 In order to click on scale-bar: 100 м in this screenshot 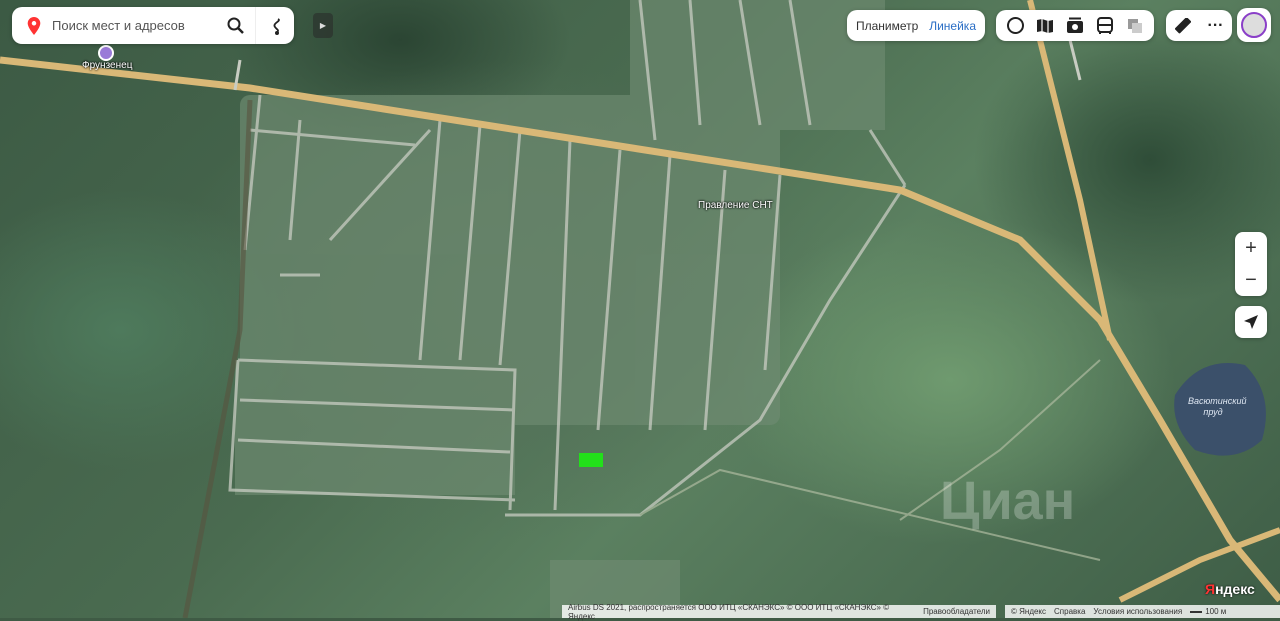, I will do `click(1208, 611)`.